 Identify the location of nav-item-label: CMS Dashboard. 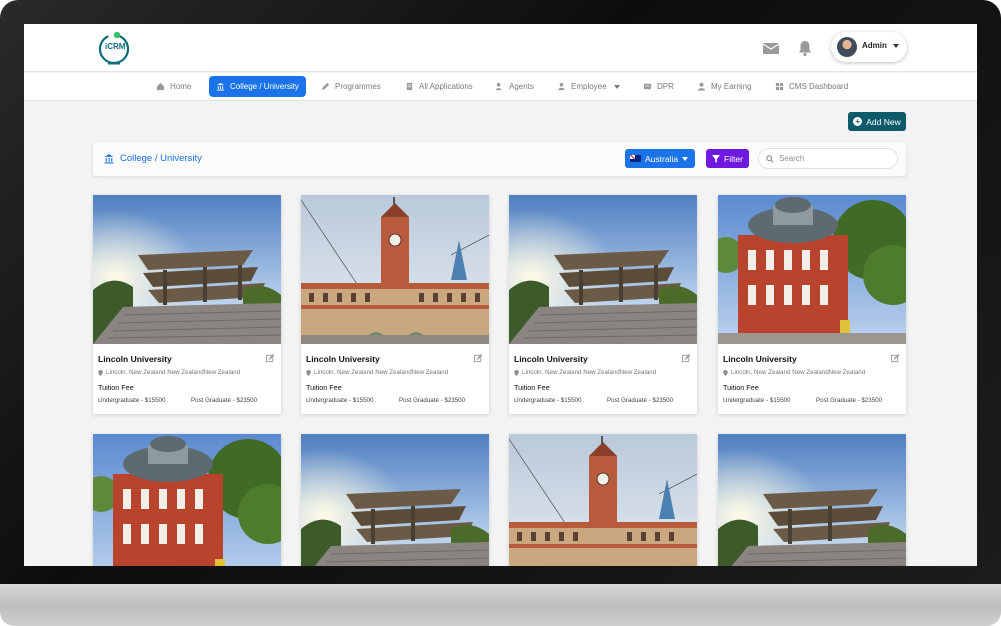
(819, 86).